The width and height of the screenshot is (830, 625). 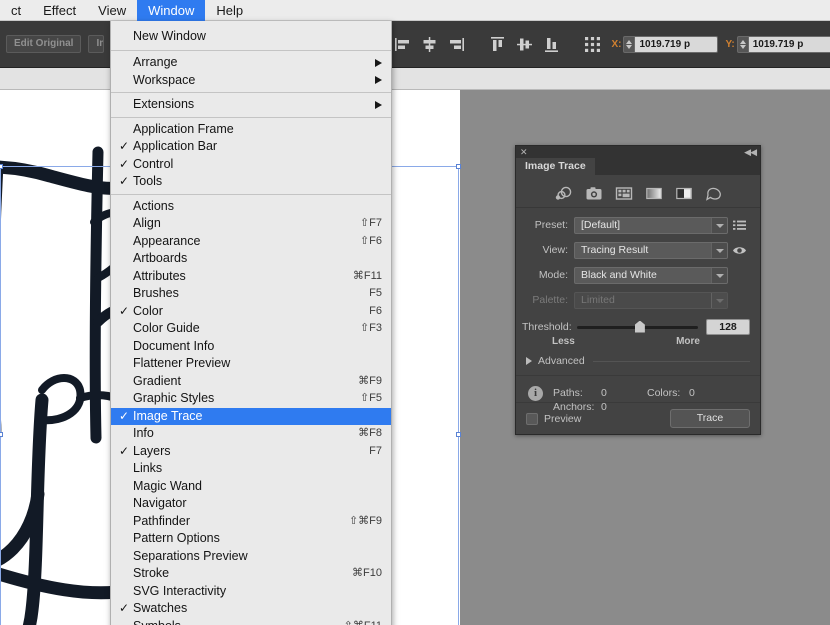 What do you see at coordinates (251, 539) in the screenshot?
I see `menu-item-pattern-options: Pattern Options` at bounding box center [251, 539].